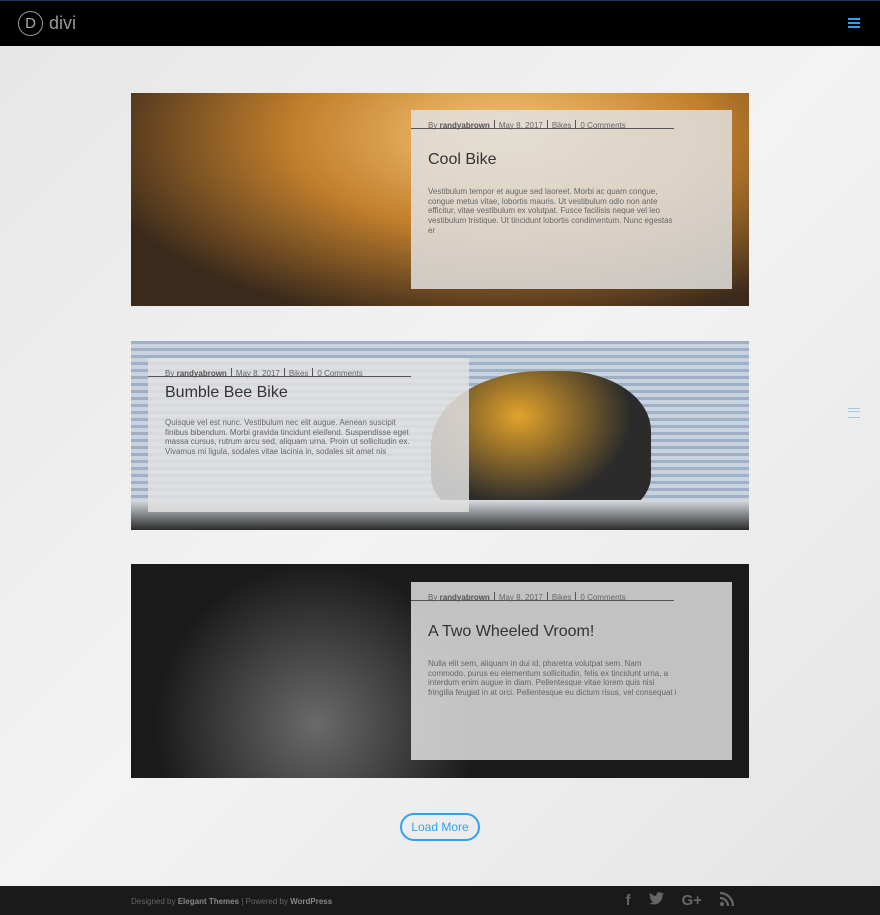 This screenshot has height=915, width=880. Describe the element at coordinates (208, 901) in the screenshot. I see `elegant-themes-link: Elegant Themes` at that location.